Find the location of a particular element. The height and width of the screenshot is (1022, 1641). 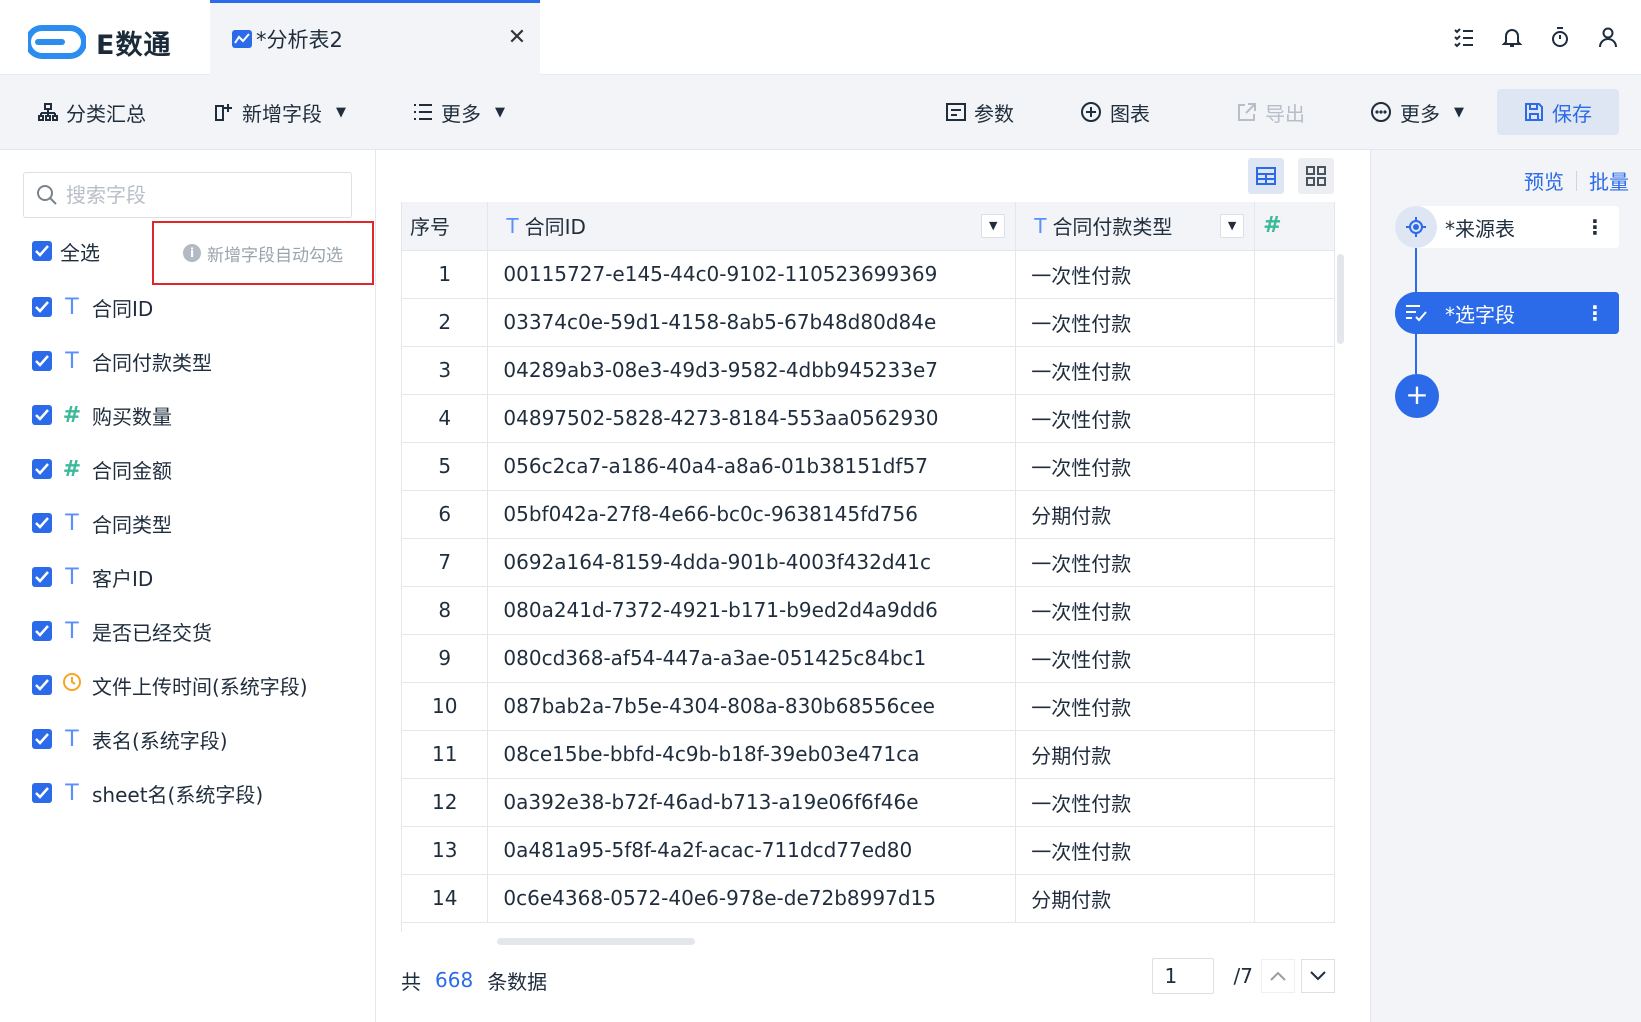

preview-link: 预览 is located at coordinates (1544, 180).